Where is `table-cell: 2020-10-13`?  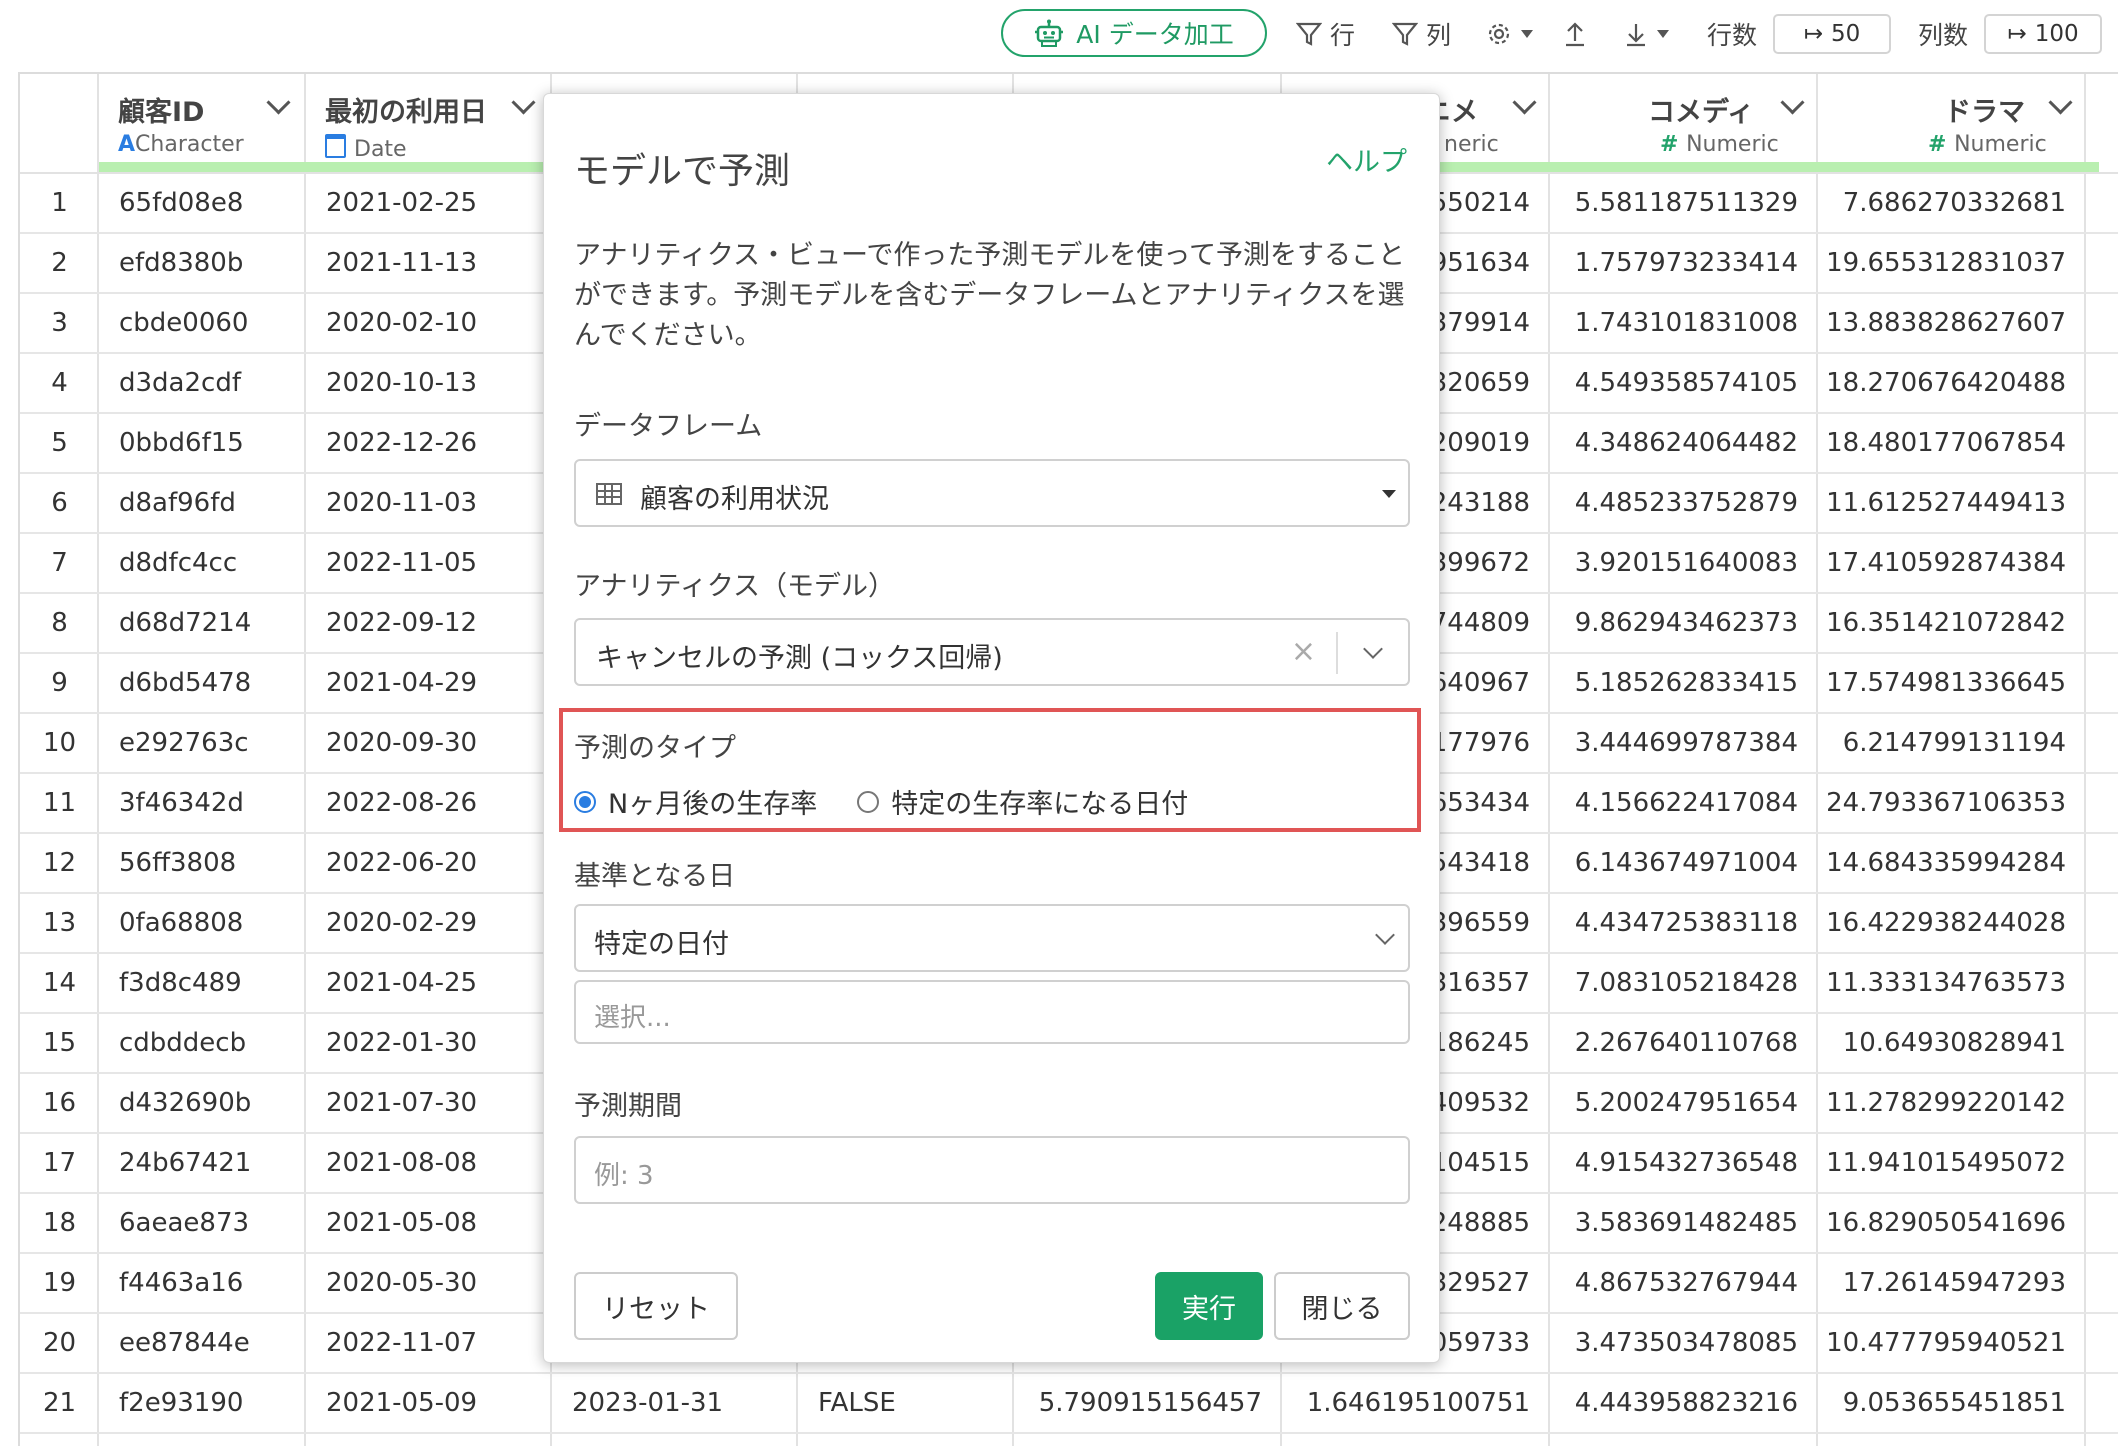 table-cell: 2020-10-13 is located at coordinates (436, 383).